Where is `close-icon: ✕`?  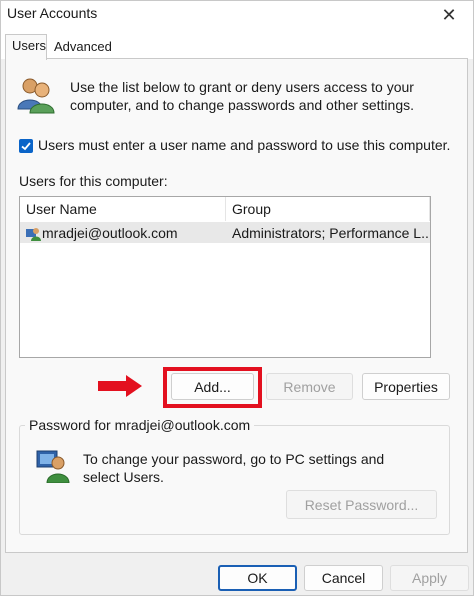
close-icon: ✕ is located at coordinates (449, 14).